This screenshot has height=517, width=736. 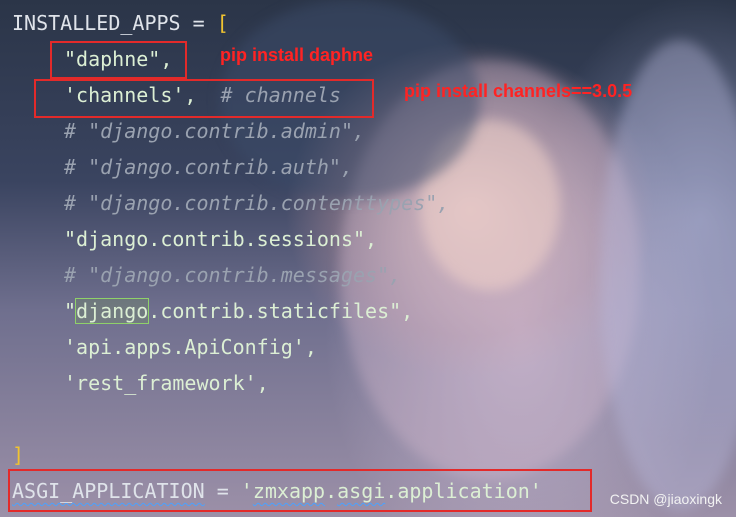 What do you see at coordinates (518, 91) in the screenshot?
I see `channels-install-note: pip install channels==3.0.5` at bounding box center [518, 91].